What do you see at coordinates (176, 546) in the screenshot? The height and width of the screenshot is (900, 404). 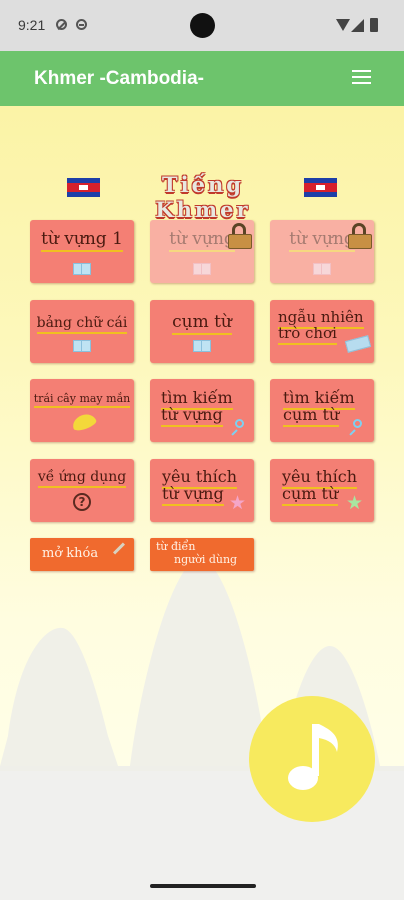 I see `dictionary-label-line1: từ điển` at bounding box center [176, 546].